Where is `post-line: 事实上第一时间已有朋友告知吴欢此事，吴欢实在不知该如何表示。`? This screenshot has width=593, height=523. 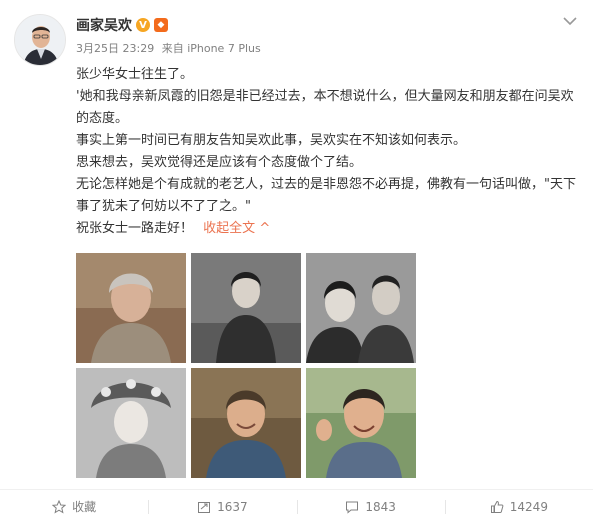
post-line: 事实上第一时间已有朋友告知吴欢此事，吴欢实在不知该如何表示。 is located at coordinates (271, 140).